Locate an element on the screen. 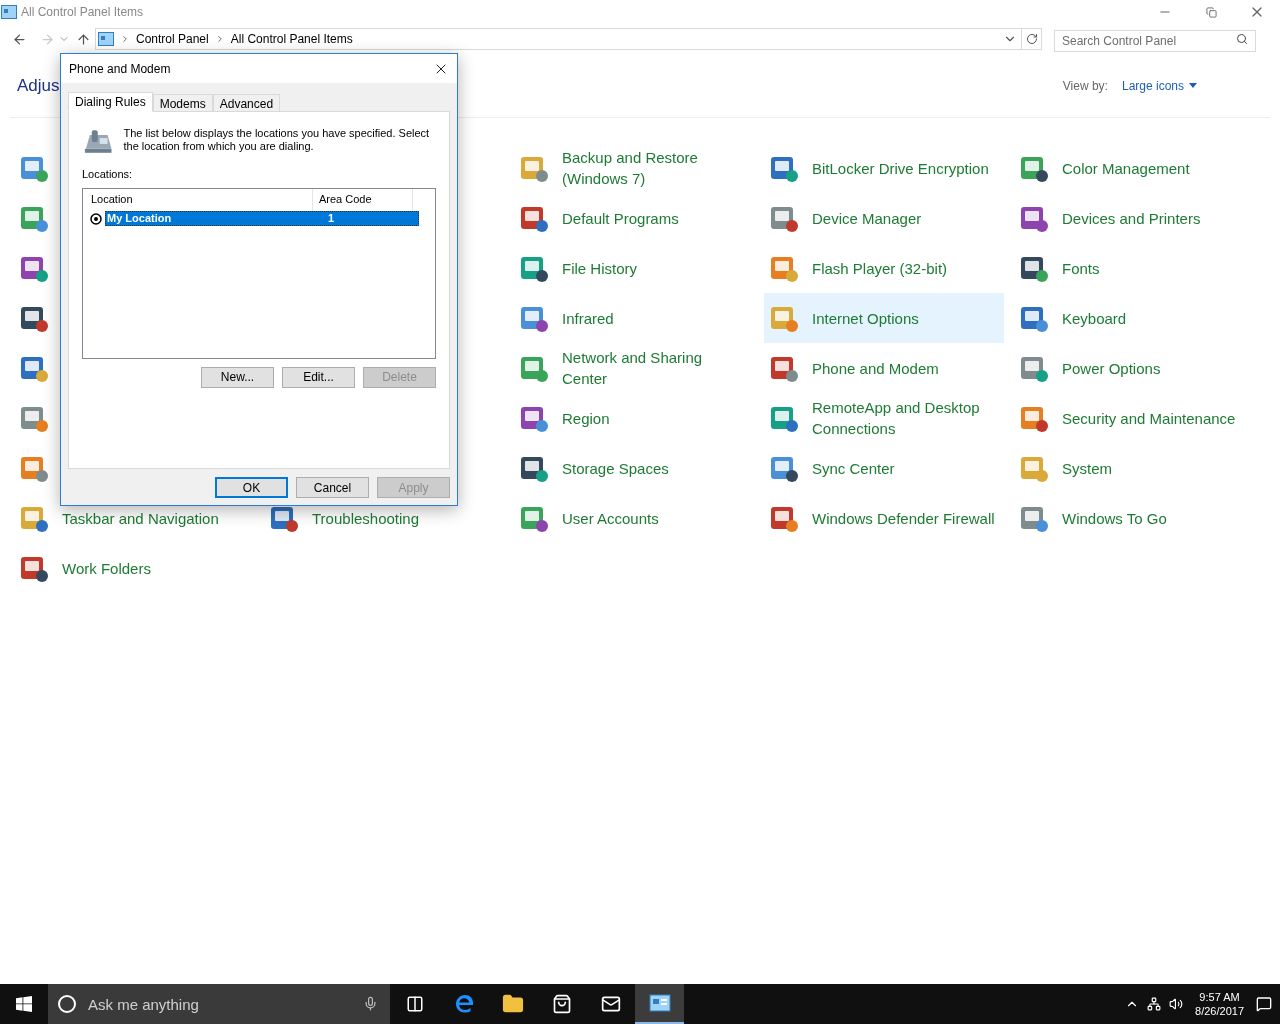 Image resolution: width=1280 pixels, height=1024 pixels. page-heading: Adjus is located at coordinates (38, 85).